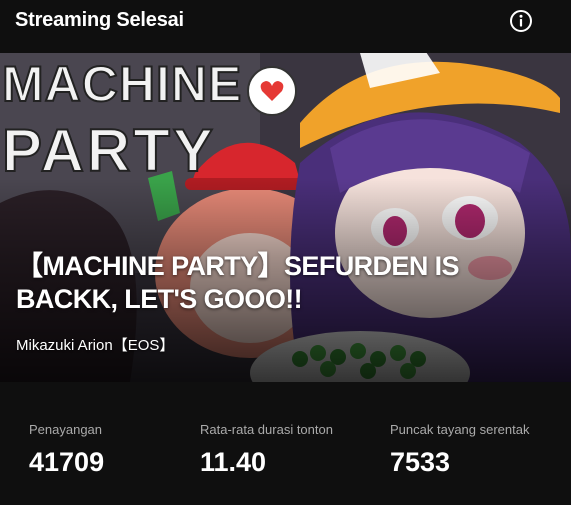  I want to click on stat-views: Penayangan 41709, so click(66, 450).